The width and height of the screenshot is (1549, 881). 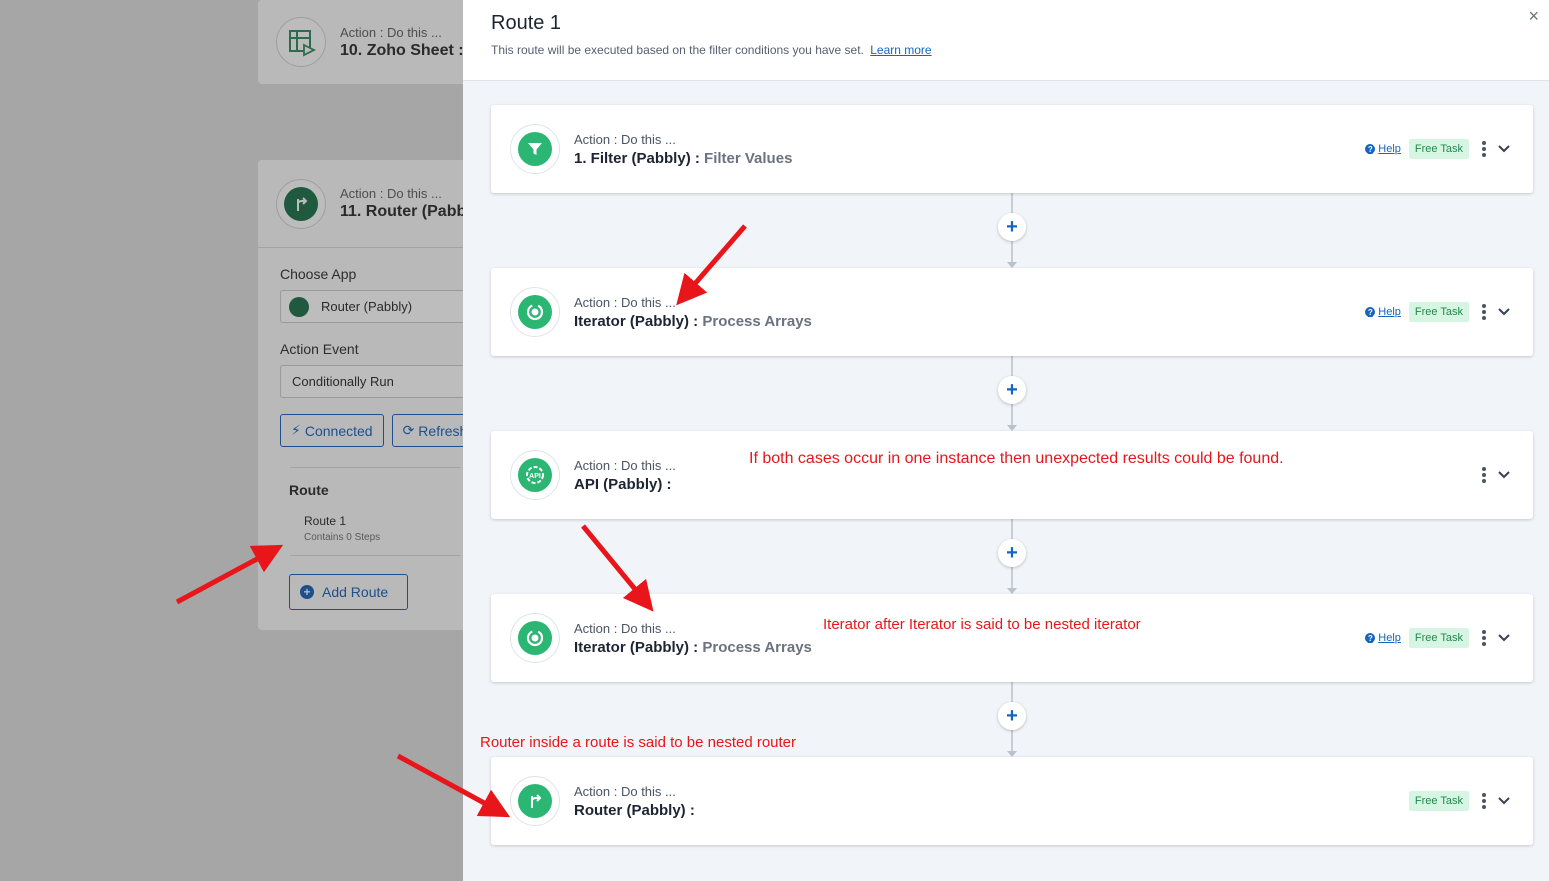 I want to click on step-title: 1. Filter (Pabbly) : Filter Values, so click(x=683, y=158).